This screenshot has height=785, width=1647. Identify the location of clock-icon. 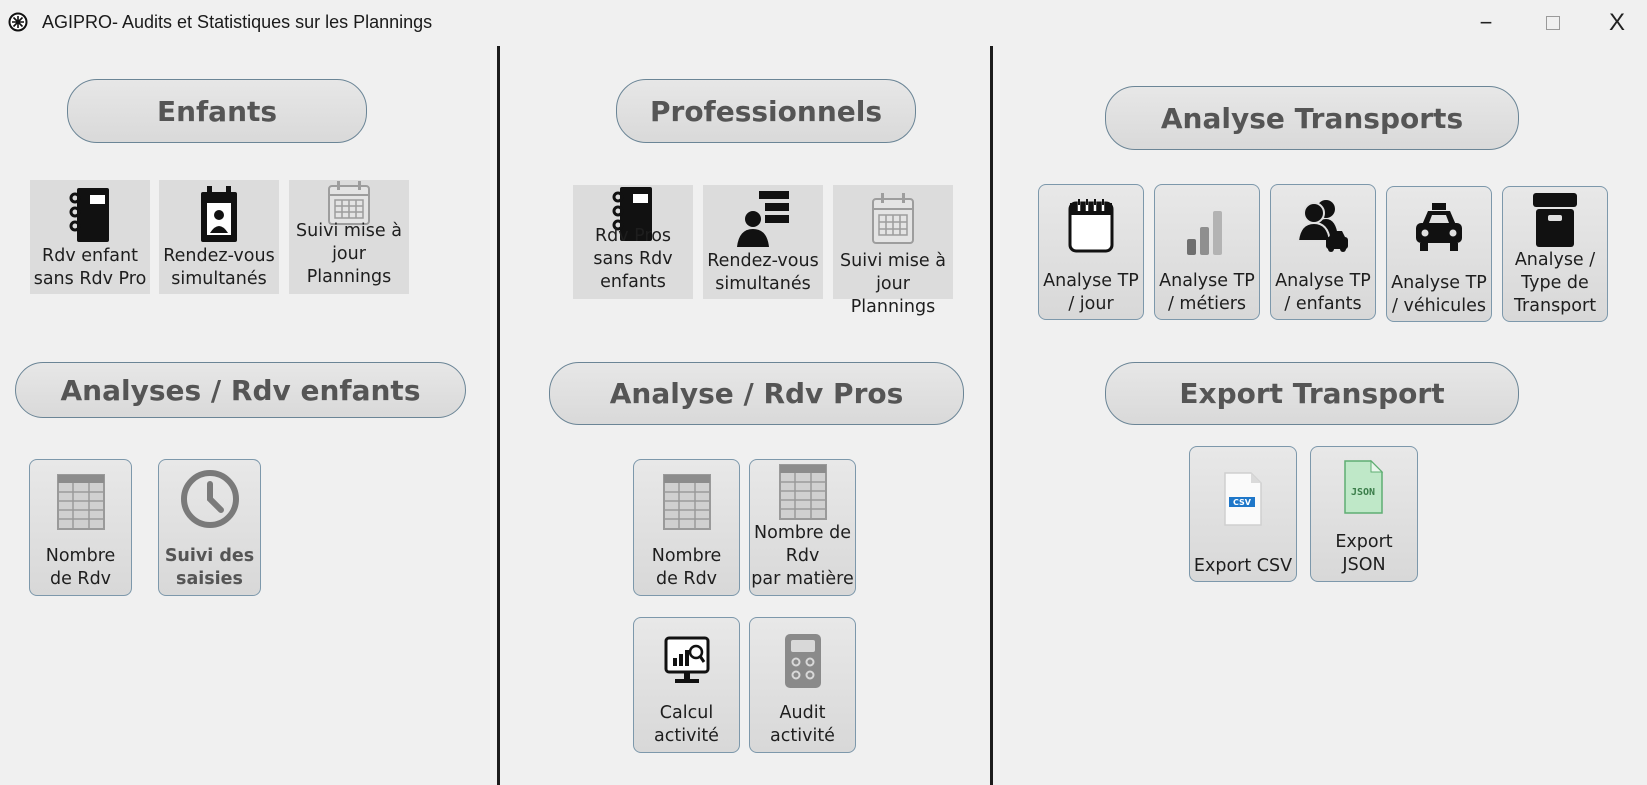
(209, 499).